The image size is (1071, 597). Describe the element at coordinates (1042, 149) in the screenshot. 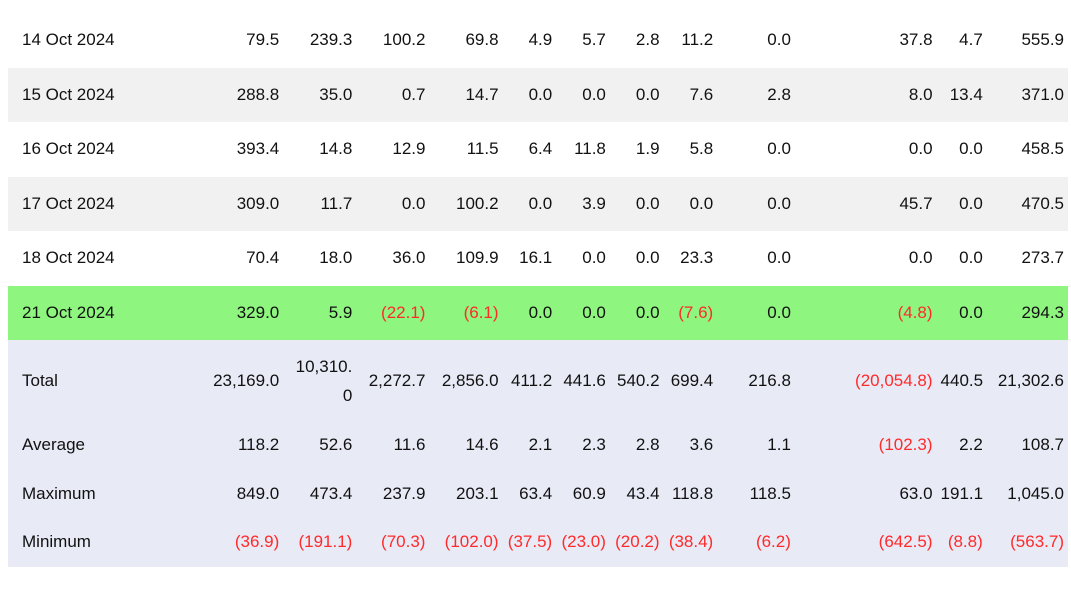

I see `value-cell: 458.5` at that location.